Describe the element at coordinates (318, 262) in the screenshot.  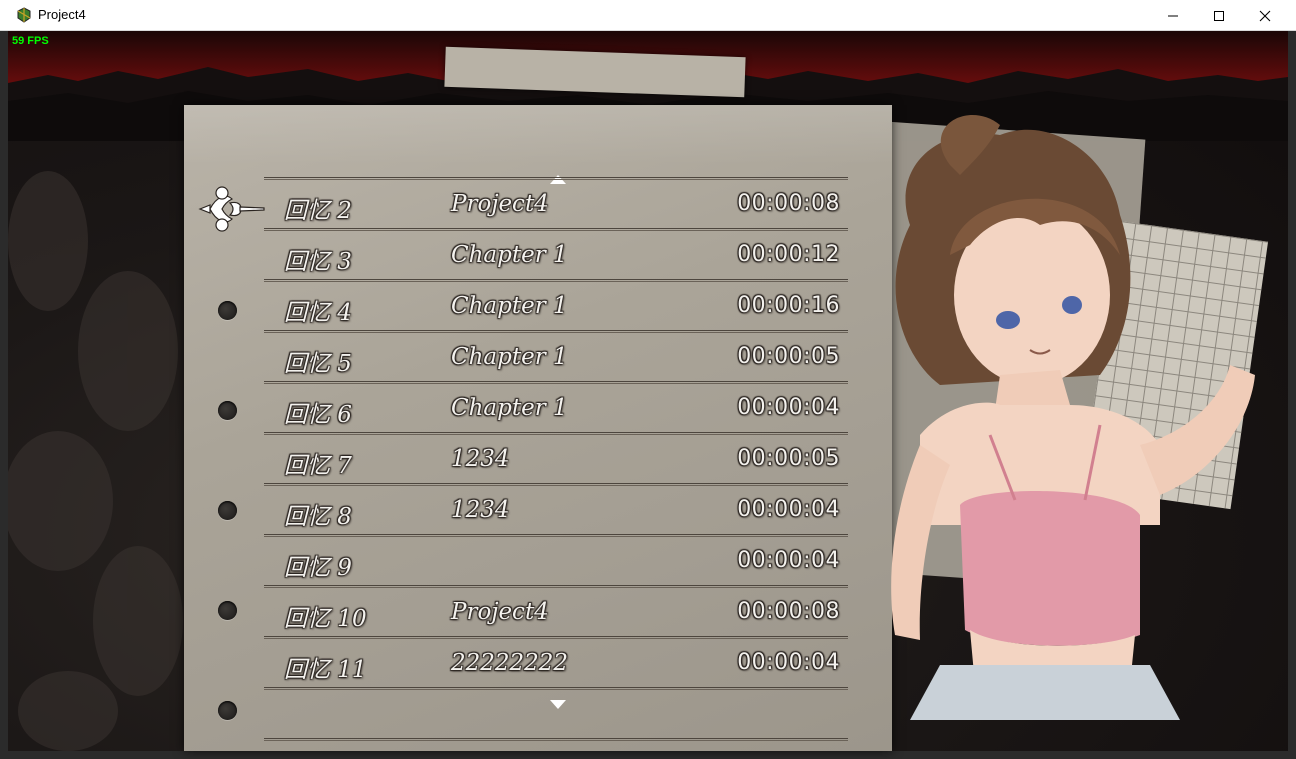
I see `memory-name: 回忆 3` at that location.